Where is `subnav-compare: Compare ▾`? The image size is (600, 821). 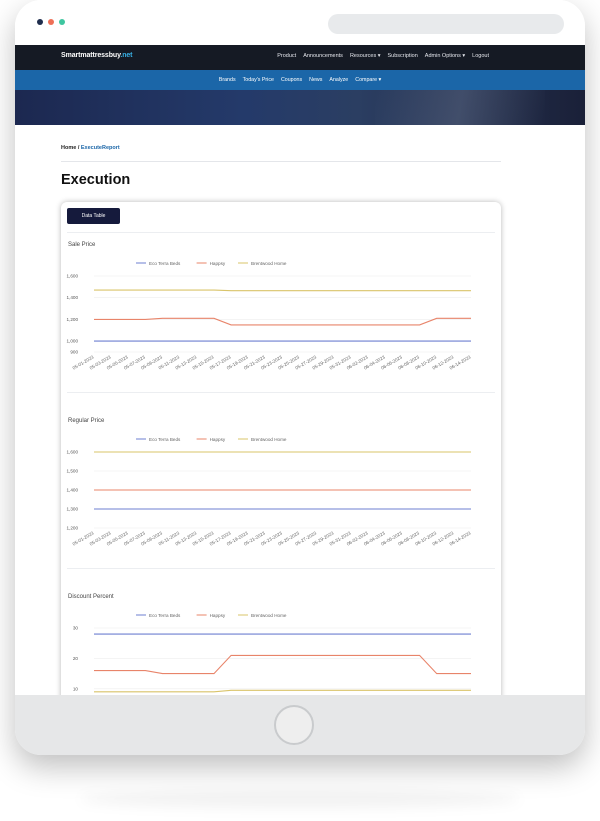 subnav-compare: Compare ▾ is located at coordinates (368, 80).